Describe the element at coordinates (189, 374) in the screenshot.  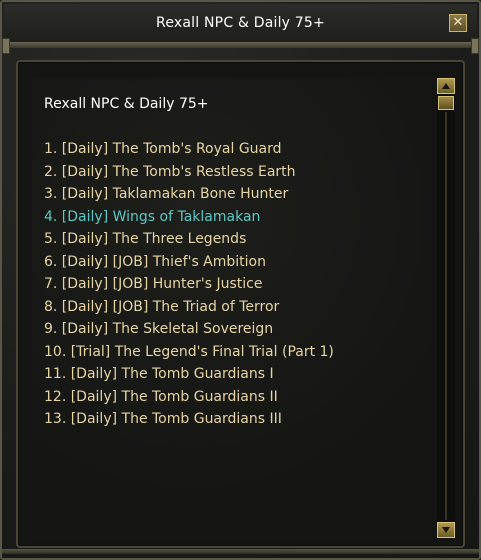
I see `quest-item: 11. [Daily] The Tomb Guardians I` at that location.